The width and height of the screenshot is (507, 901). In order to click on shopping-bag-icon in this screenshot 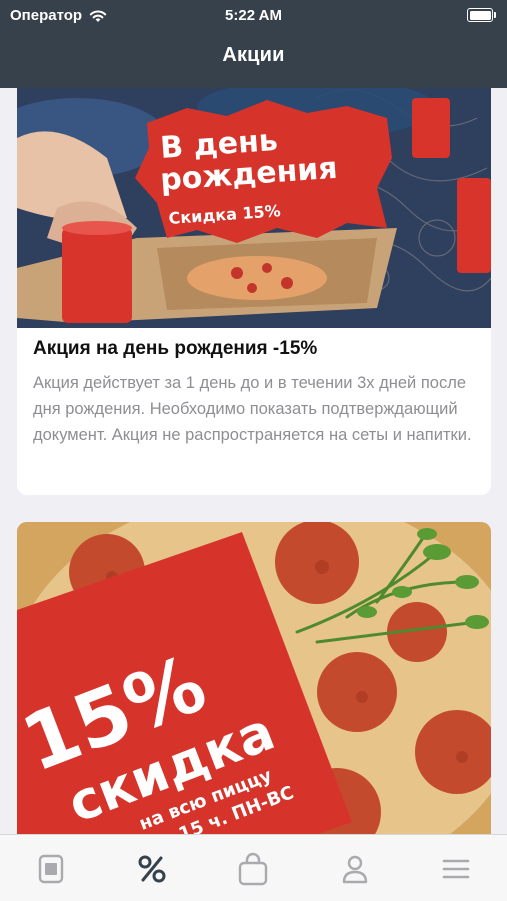, I will do `click(253, 869)`.